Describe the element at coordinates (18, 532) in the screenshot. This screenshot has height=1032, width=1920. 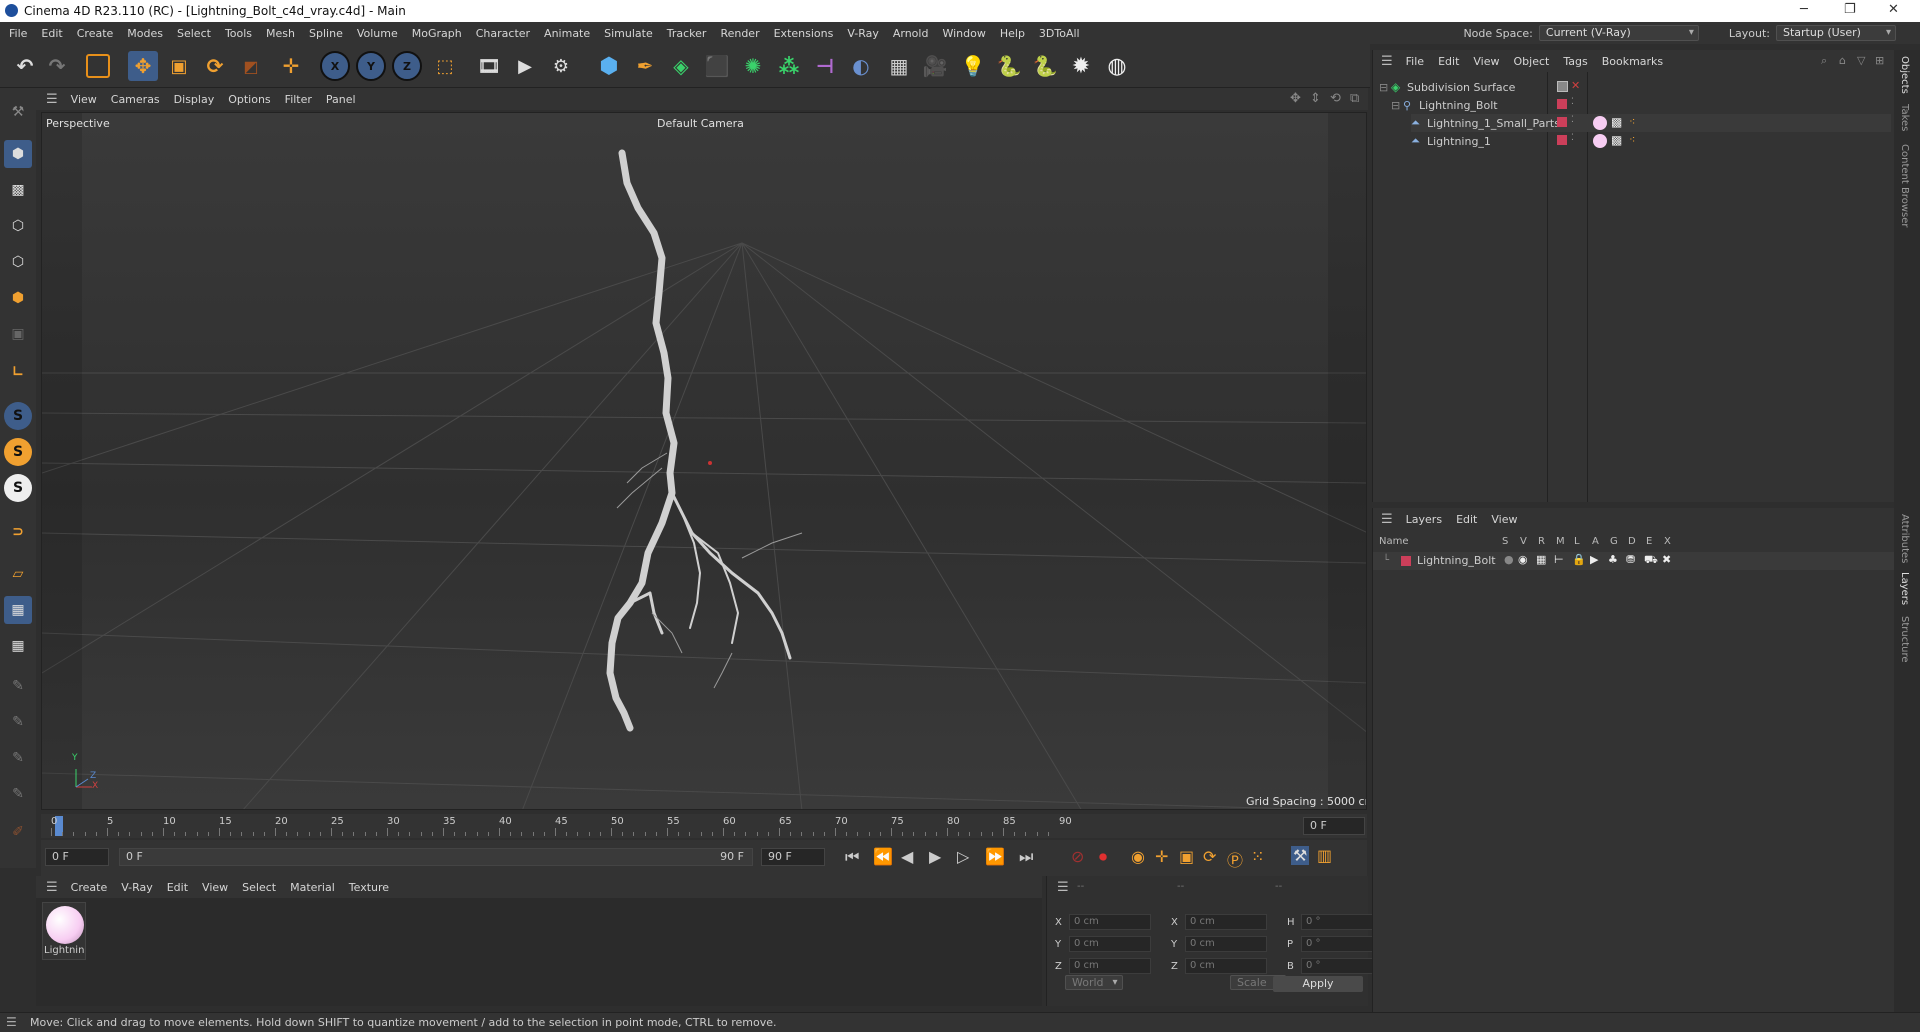
I see `magnet-icon: ⊃` at that location.